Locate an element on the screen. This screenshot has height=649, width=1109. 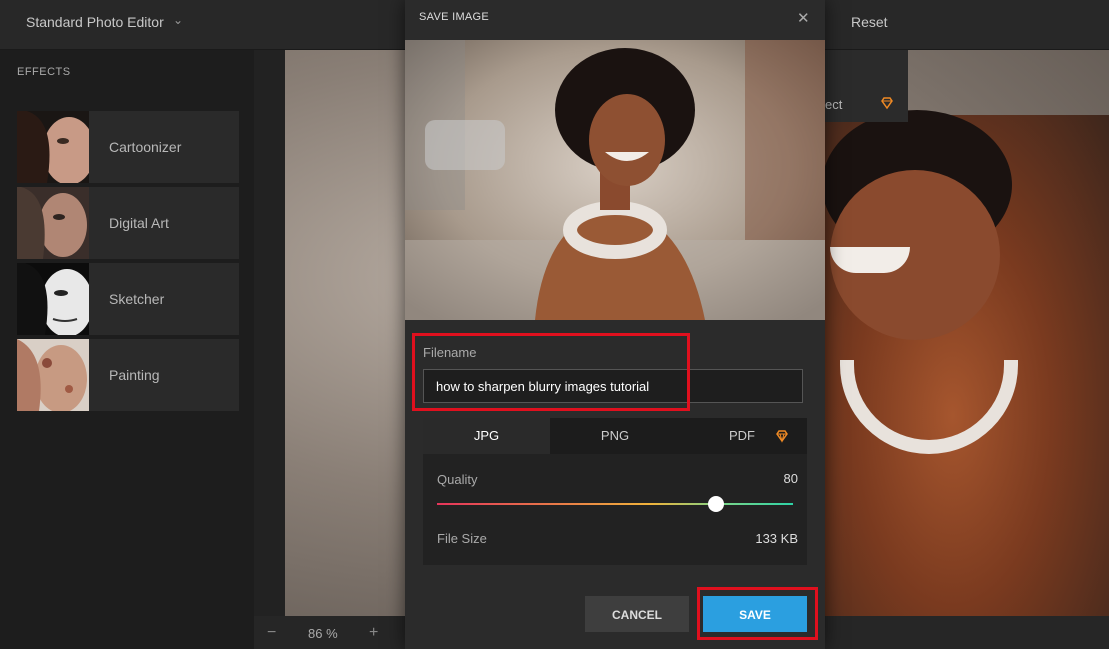
popover-label: ect is located at coordinates (833, 104).